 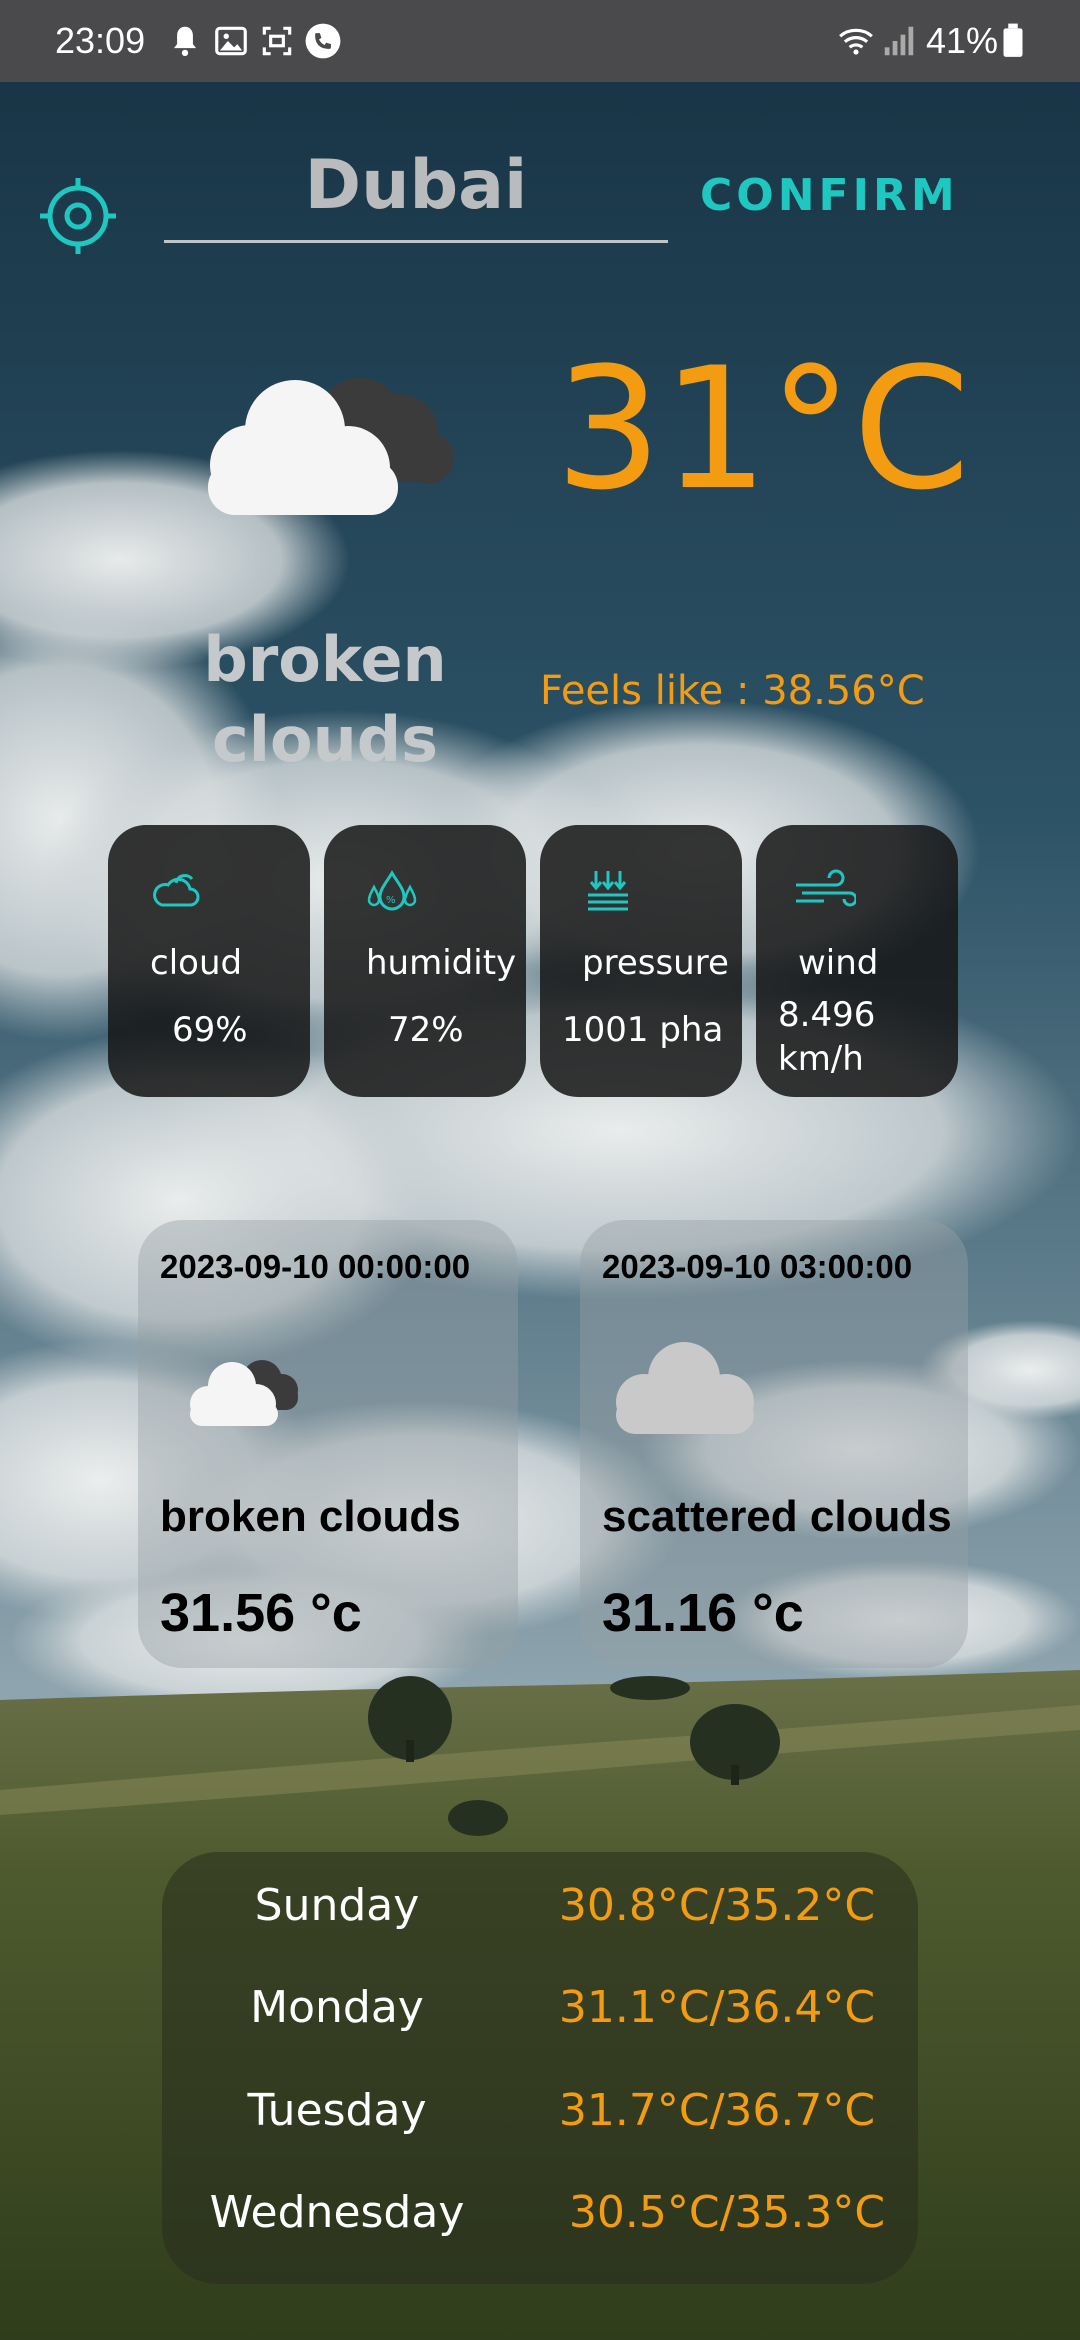 What do you see at coordinates (100, 40) in the screenshot?
I see `status-time: 23:09` at bounding box center [100, 40].